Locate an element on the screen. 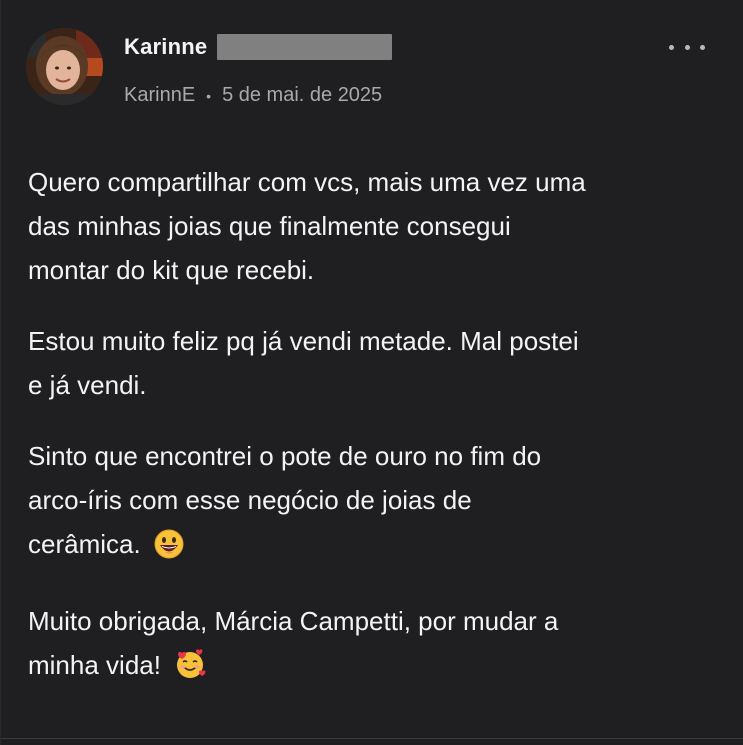 The width and height of the screenshot is (743, 745). post-header: Karinne KarinnE • 5 de mai. de 2025 is located at coordinates (369, 68).